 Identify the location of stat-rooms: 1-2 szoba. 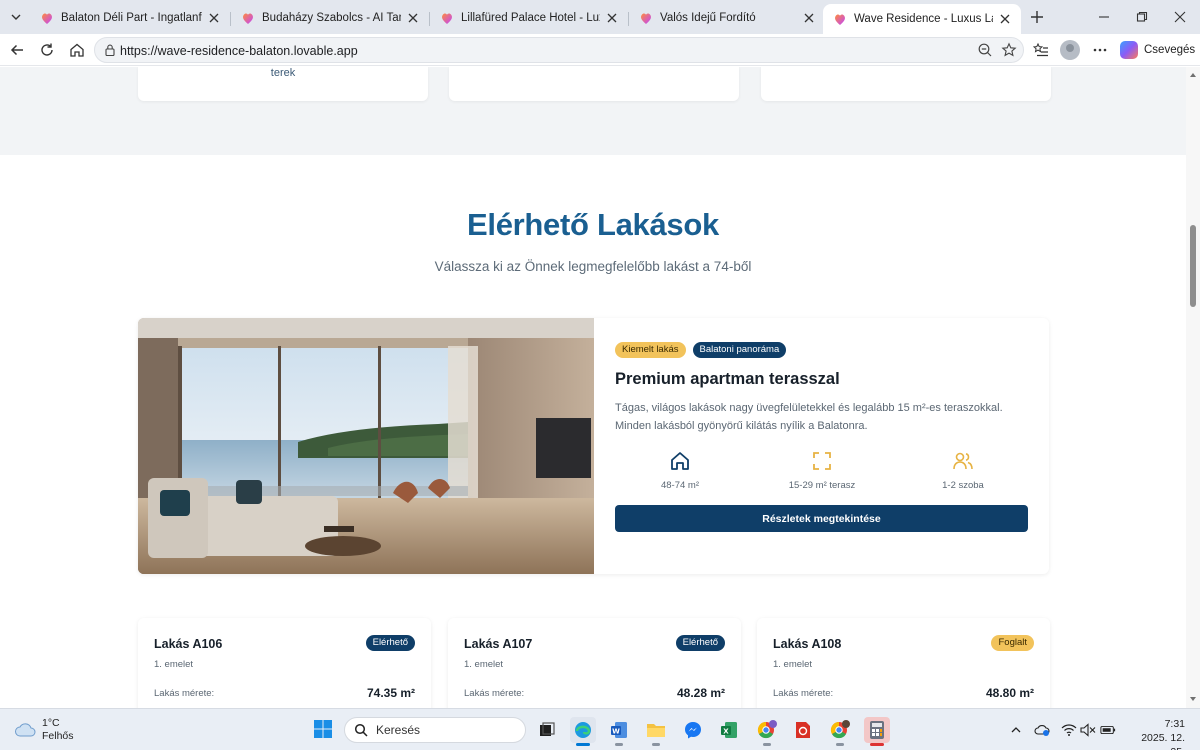
(963, 470).